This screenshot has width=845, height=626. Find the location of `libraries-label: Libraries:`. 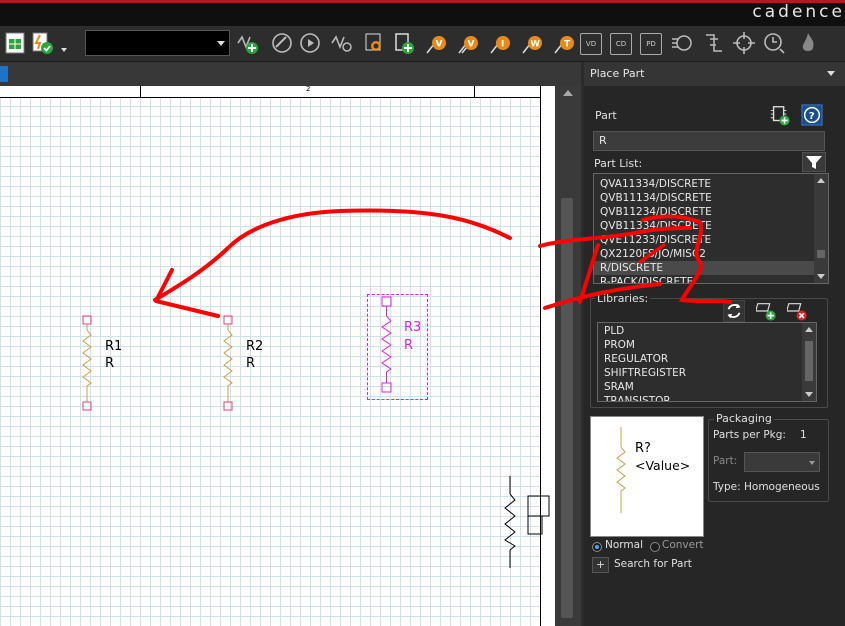

libraries-label: Libraries: is located at coordinates (623, 298).